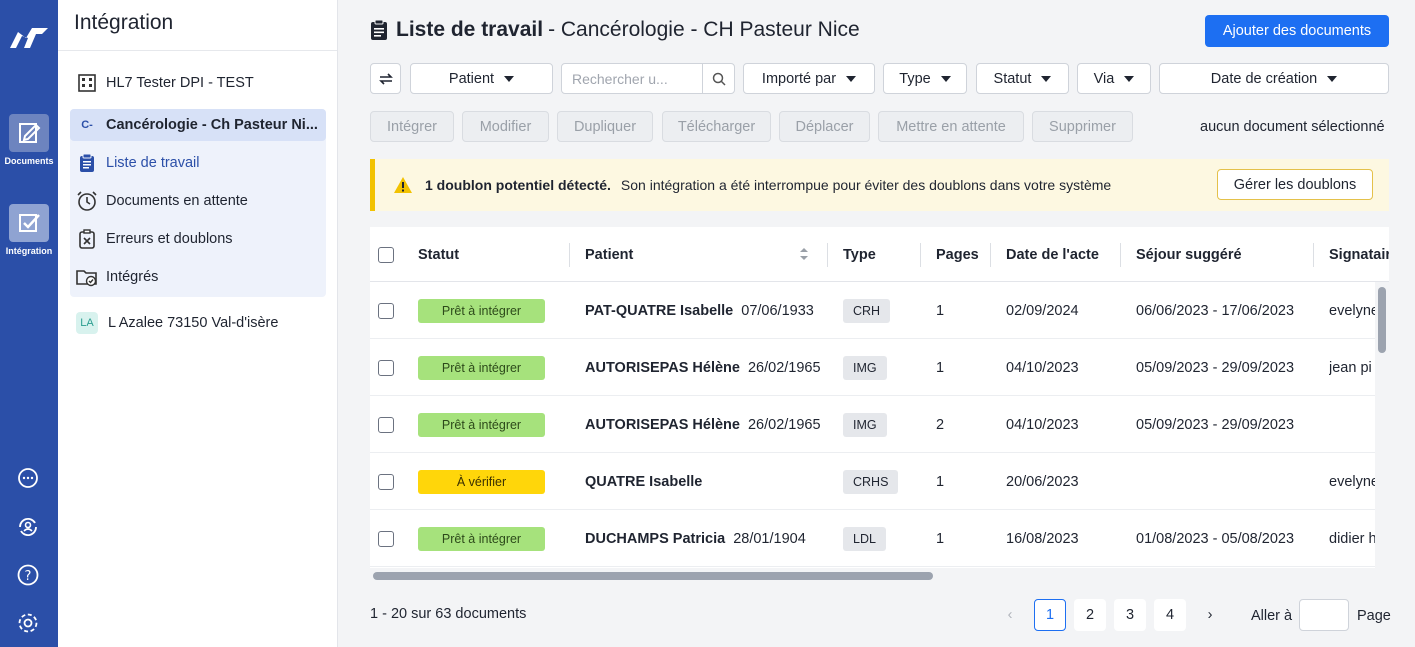 This screenshot has height=647, width=1415. Describe the element at coordinates (1042, 538) in the screenshot. I see `act-date: 16/08/2023` at that location.